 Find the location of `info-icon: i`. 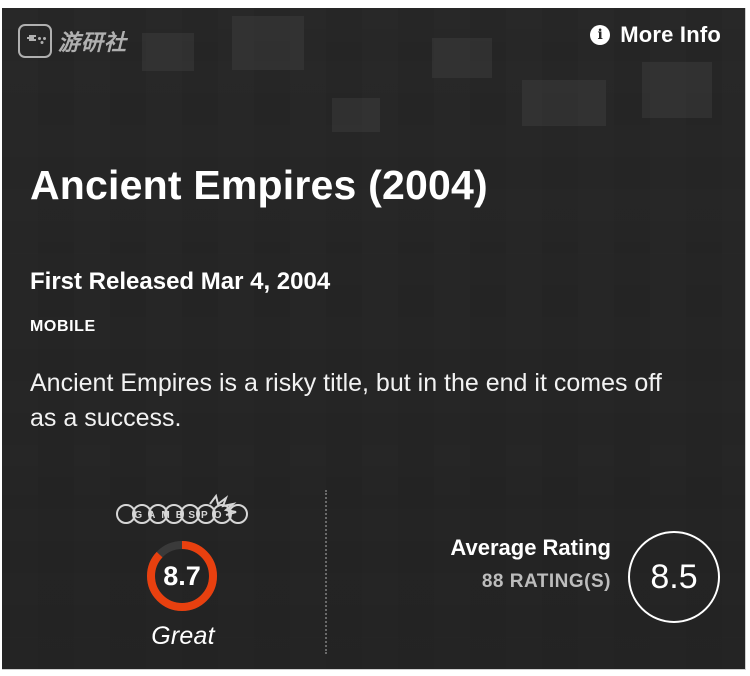

info-icon: i is located at coordinates (600, 35).